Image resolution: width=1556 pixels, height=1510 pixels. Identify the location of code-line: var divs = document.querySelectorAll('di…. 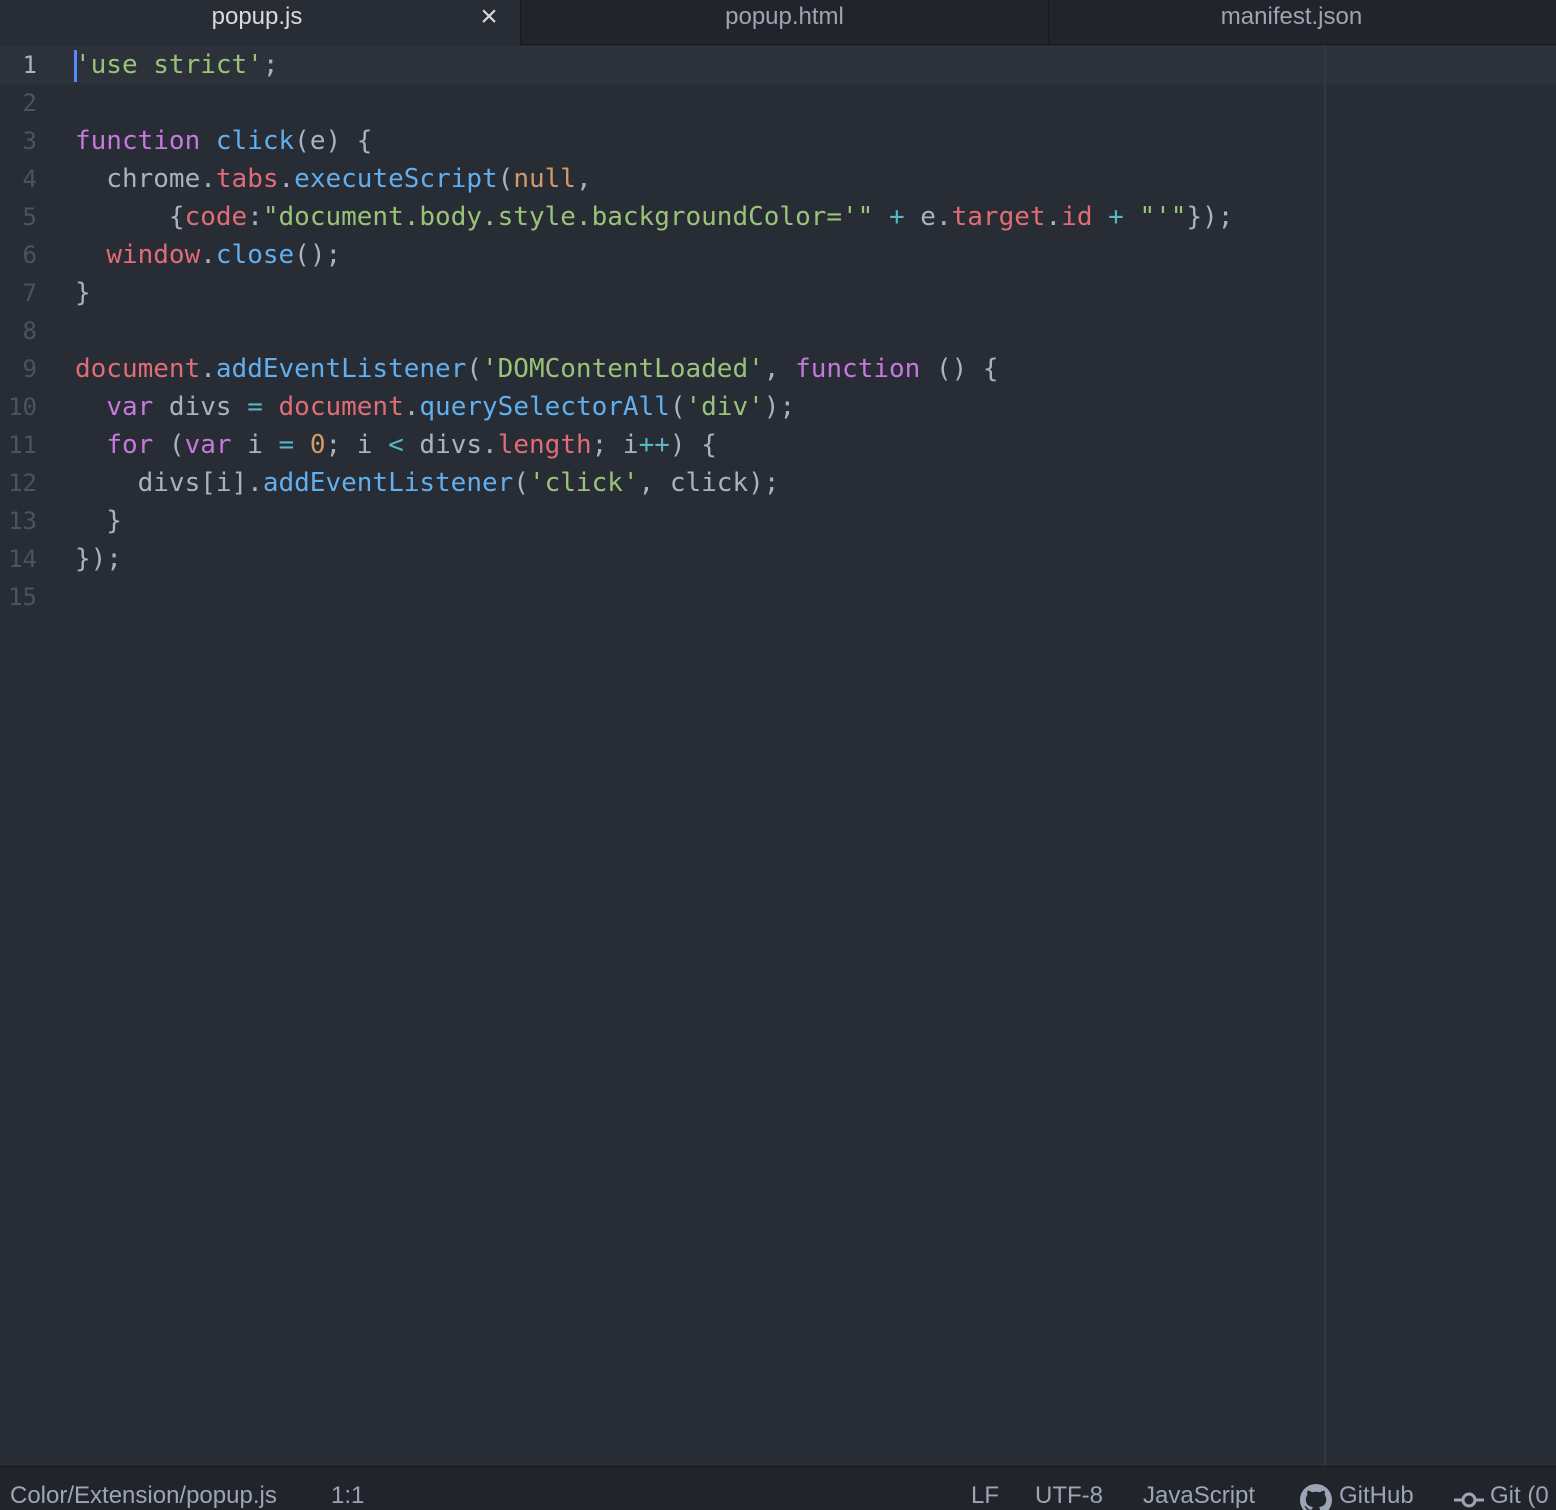
(435, 407).